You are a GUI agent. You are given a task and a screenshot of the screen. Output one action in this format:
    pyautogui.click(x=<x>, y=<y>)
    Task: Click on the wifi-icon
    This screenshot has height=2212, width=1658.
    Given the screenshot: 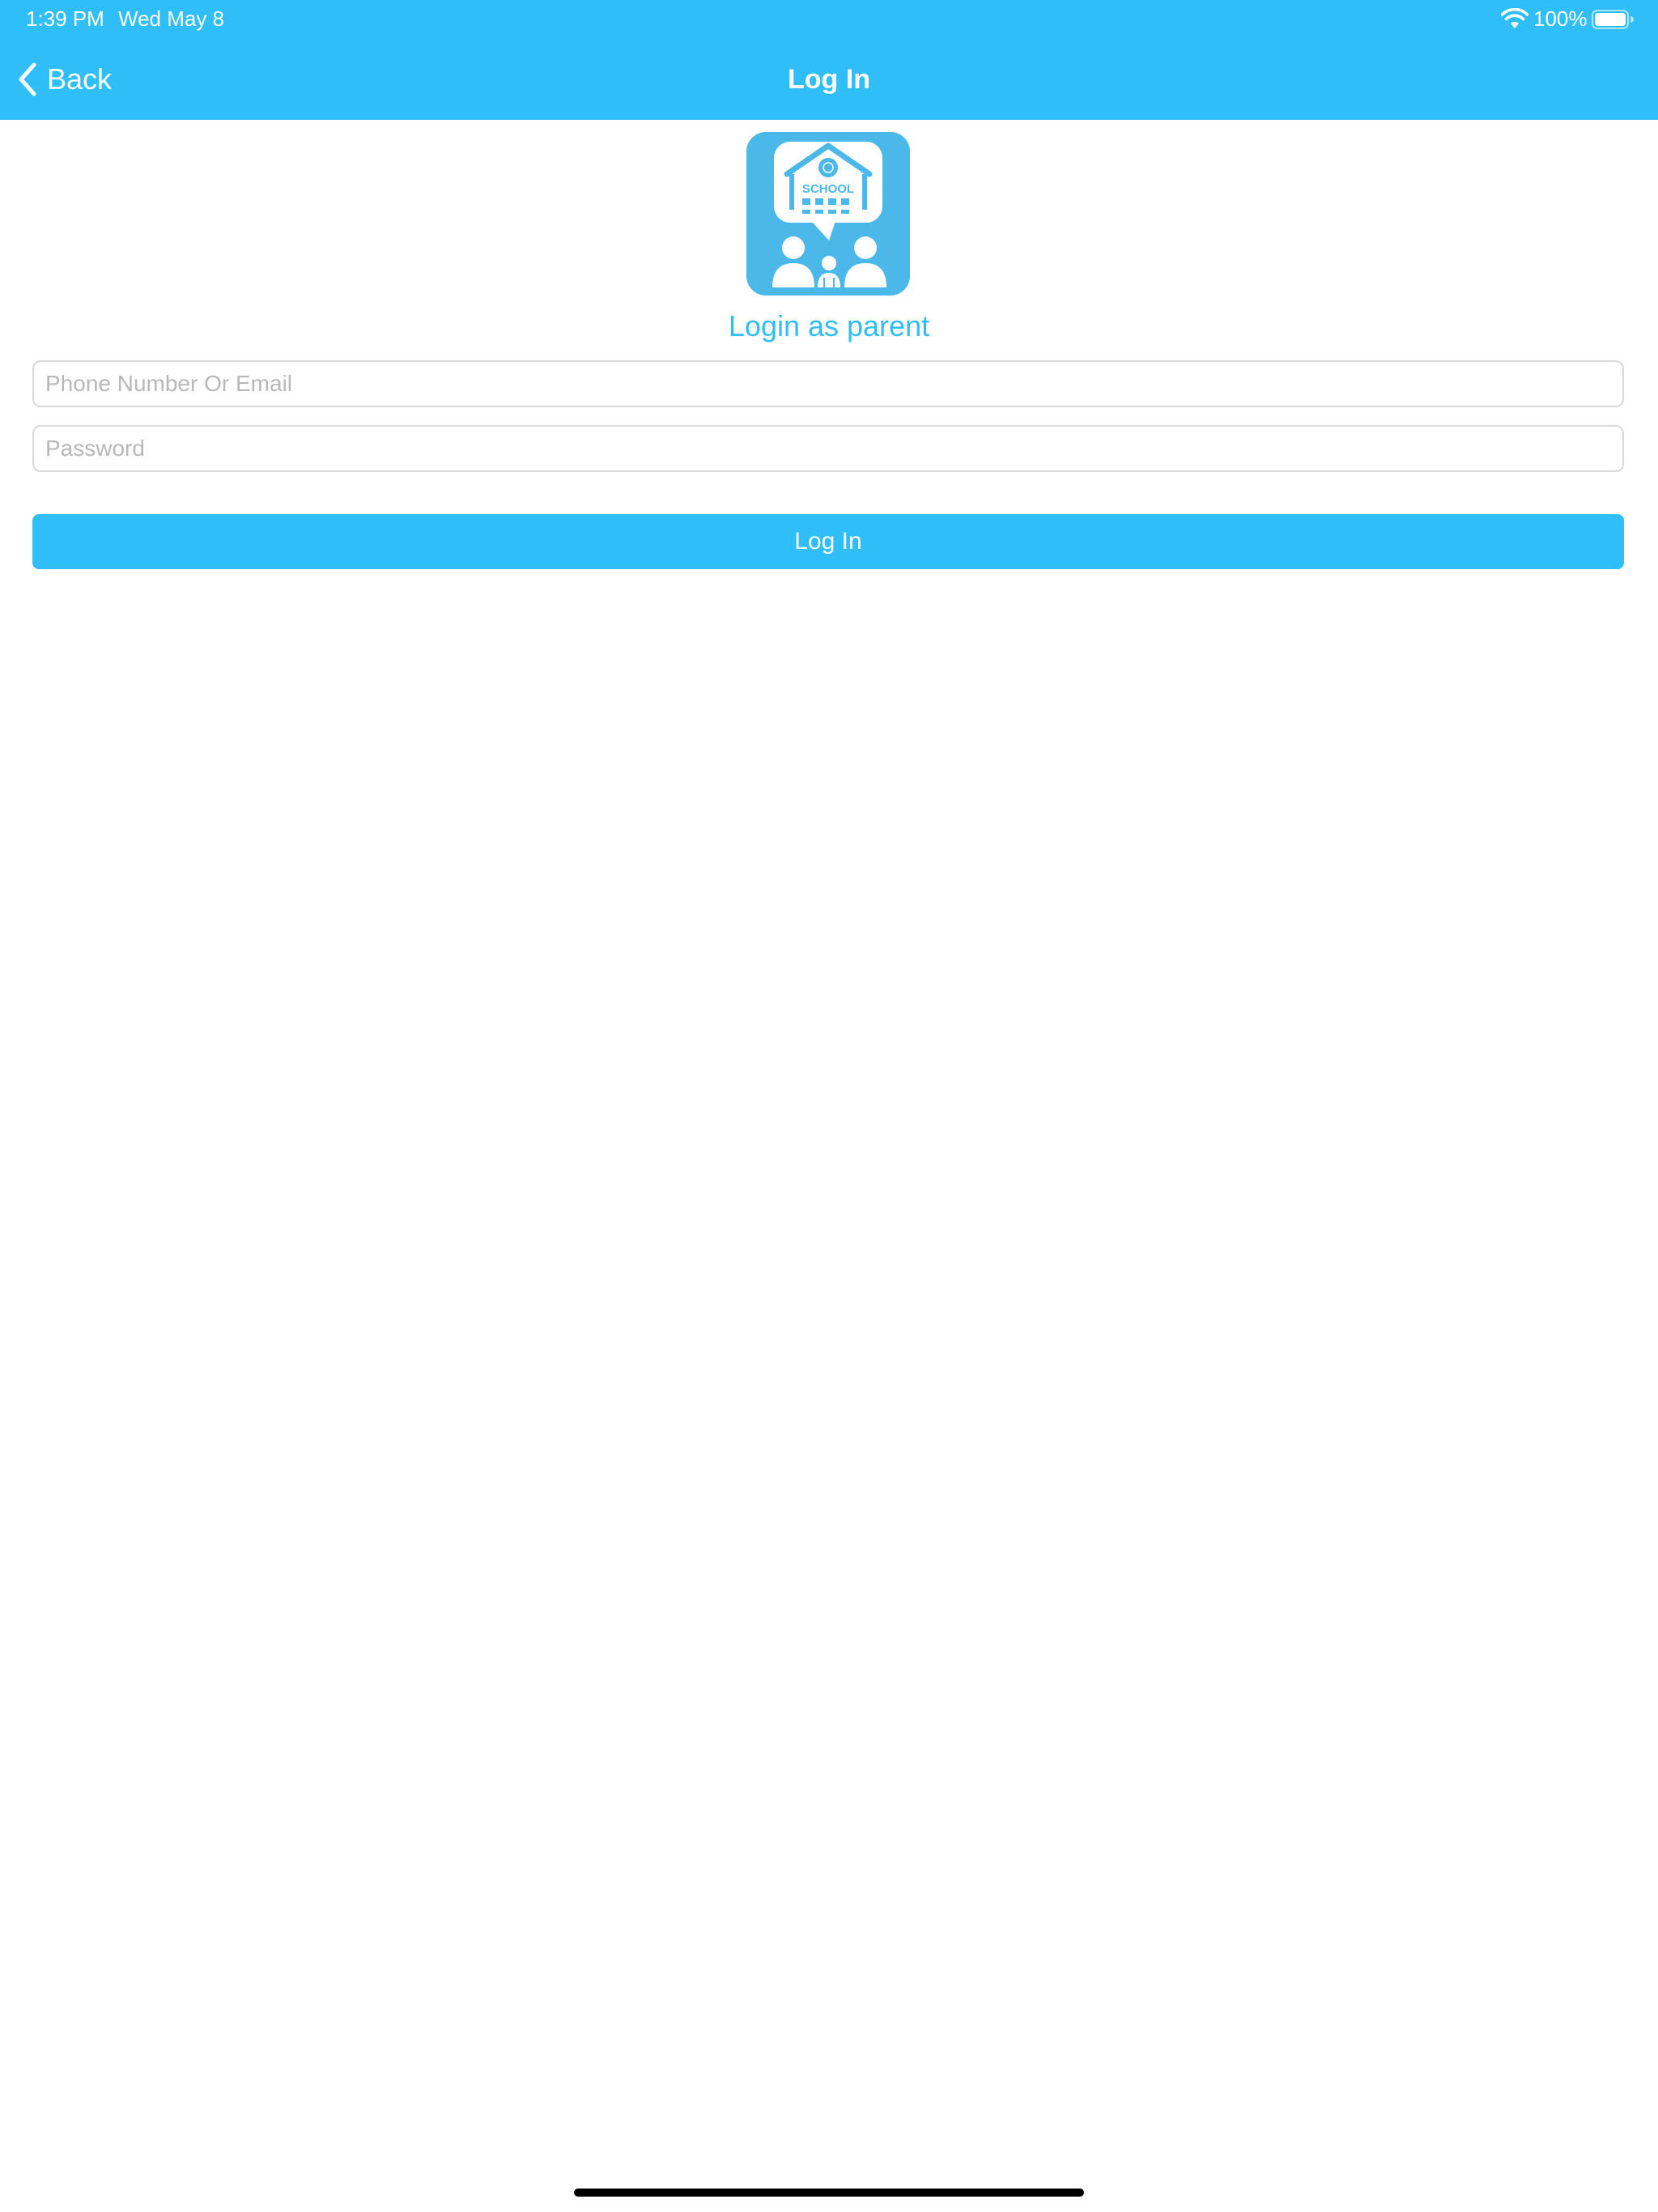 What is the action you would take?
    pyautogui.click(x=1514, y=18)
    